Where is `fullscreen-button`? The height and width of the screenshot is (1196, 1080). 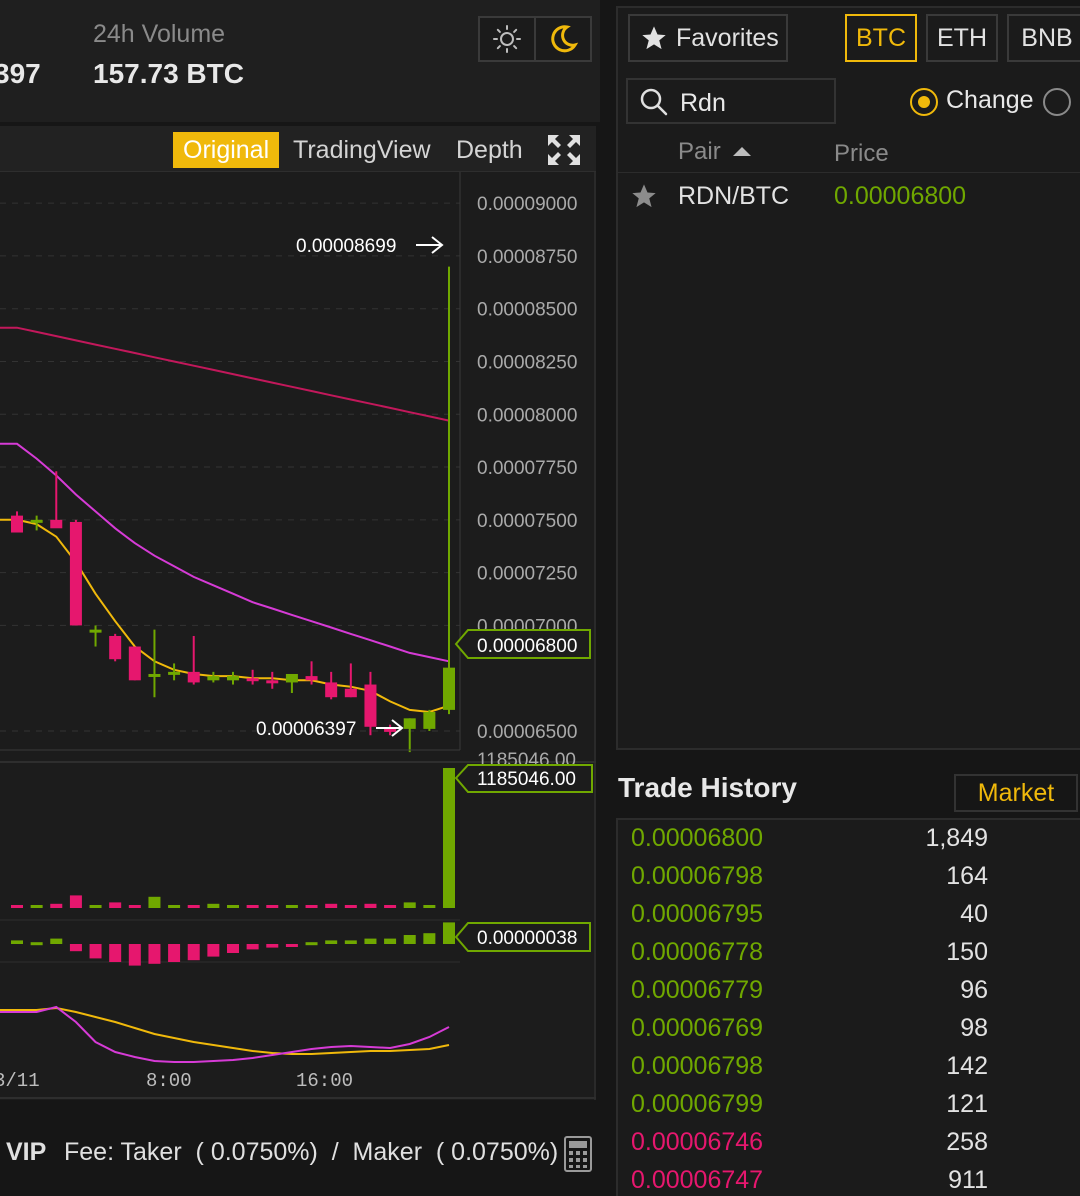 fullscreen-button is located at coordinates (564, 150).